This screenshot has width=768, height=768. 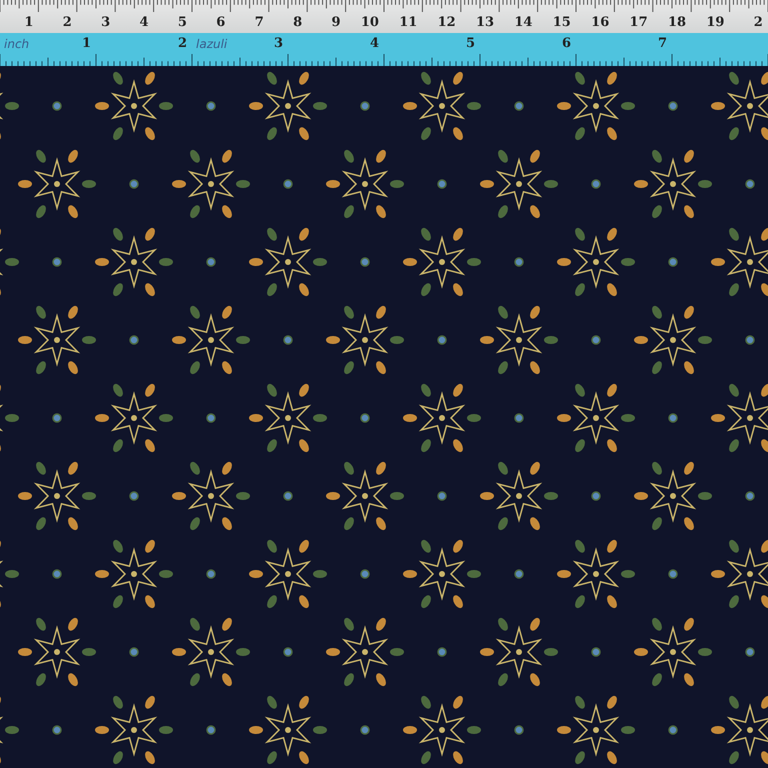 What do you see at coordinates (336, 22) in the screenshot?
I see `ruler-number: 9` at bounding box center [336, 22].